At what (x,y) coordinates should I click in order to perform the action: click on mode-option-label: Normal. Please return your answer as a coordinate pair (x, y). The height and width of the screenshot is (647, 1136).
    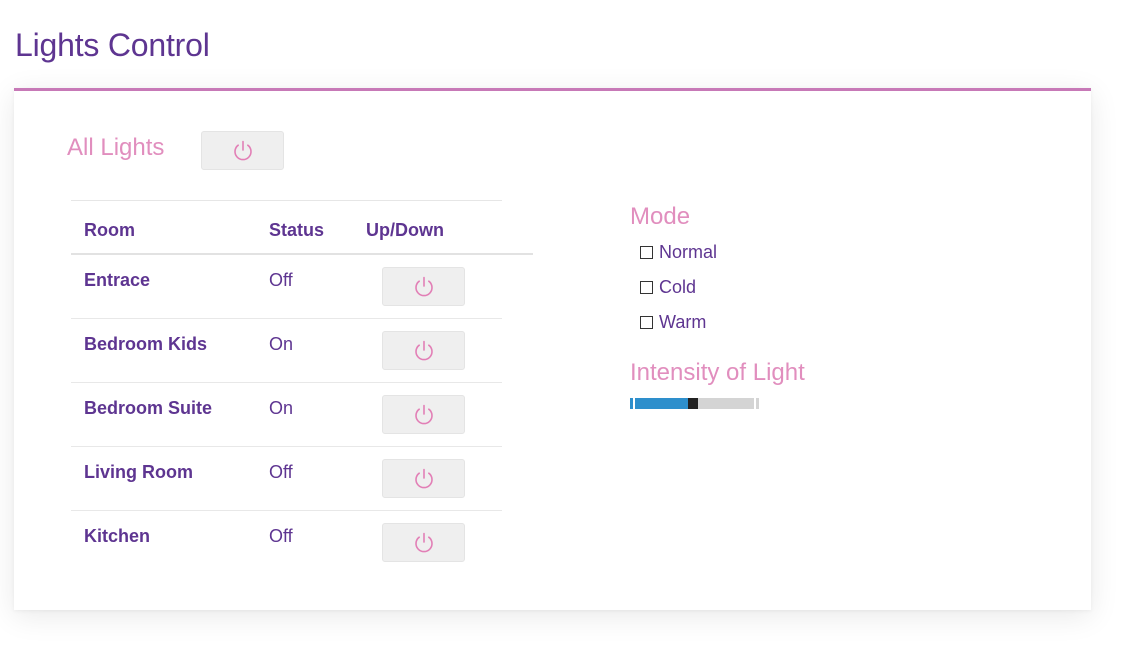
    Looking at the image, I should click on (688, 252).